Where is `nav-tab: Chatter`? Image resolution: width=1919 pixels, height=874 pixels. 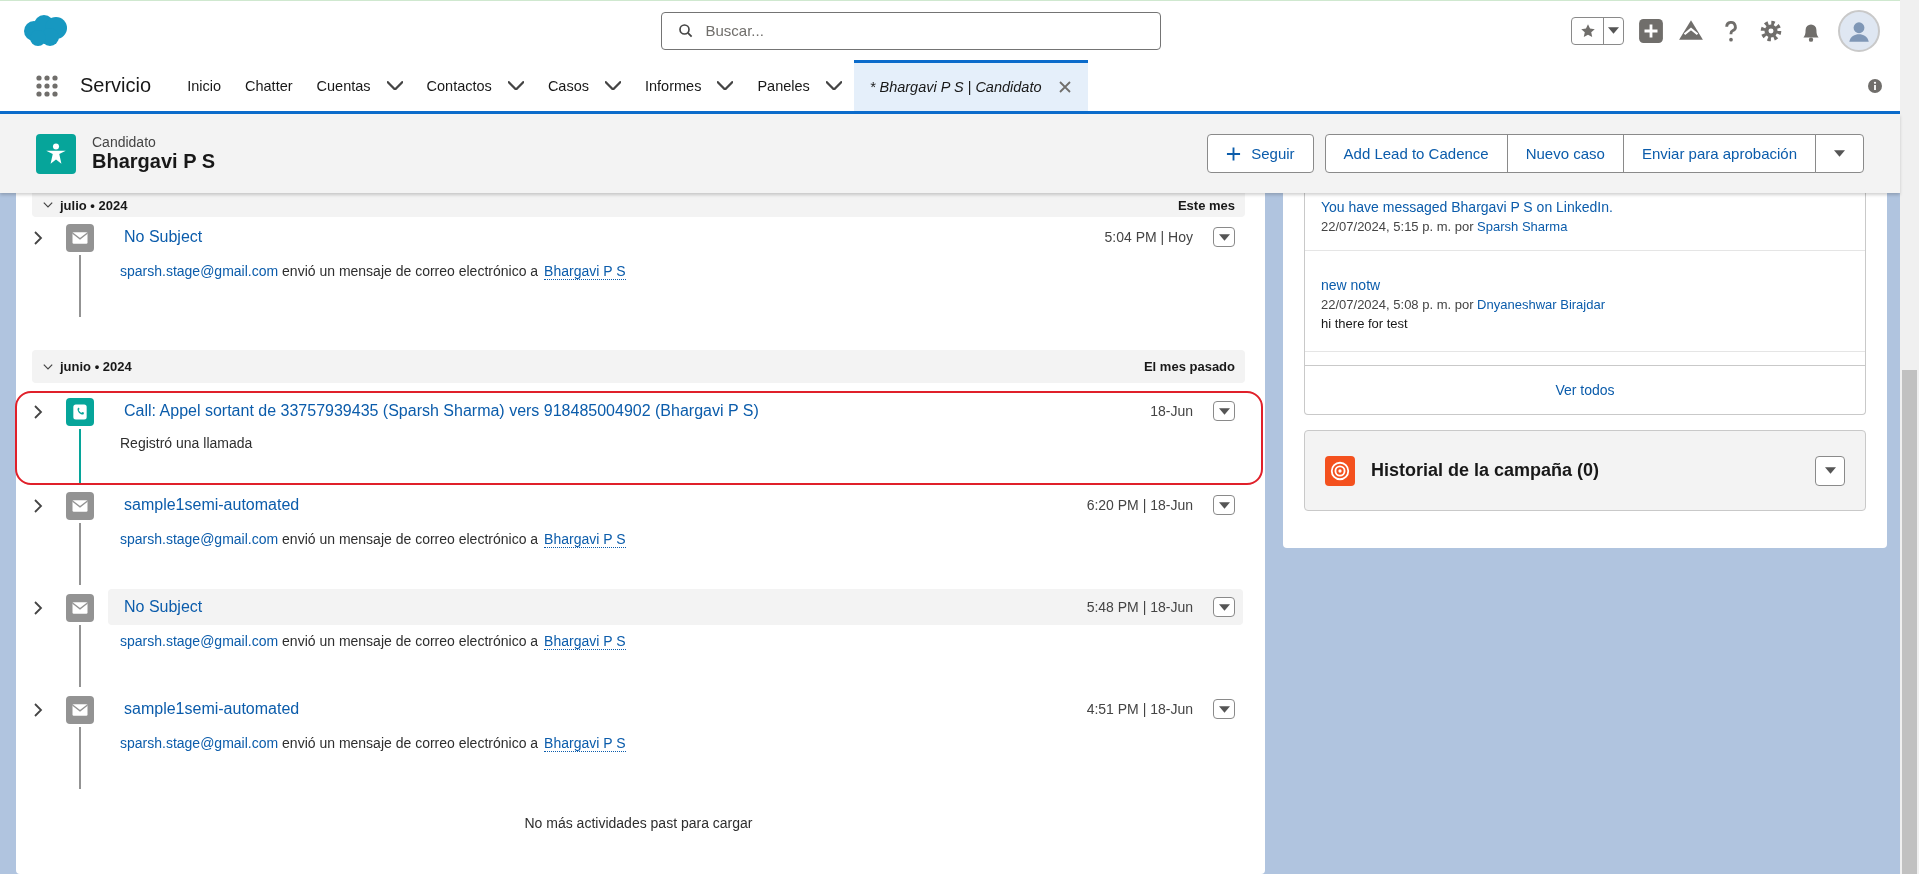 nav-tab: Chatter is located at coordinates (269, 85).